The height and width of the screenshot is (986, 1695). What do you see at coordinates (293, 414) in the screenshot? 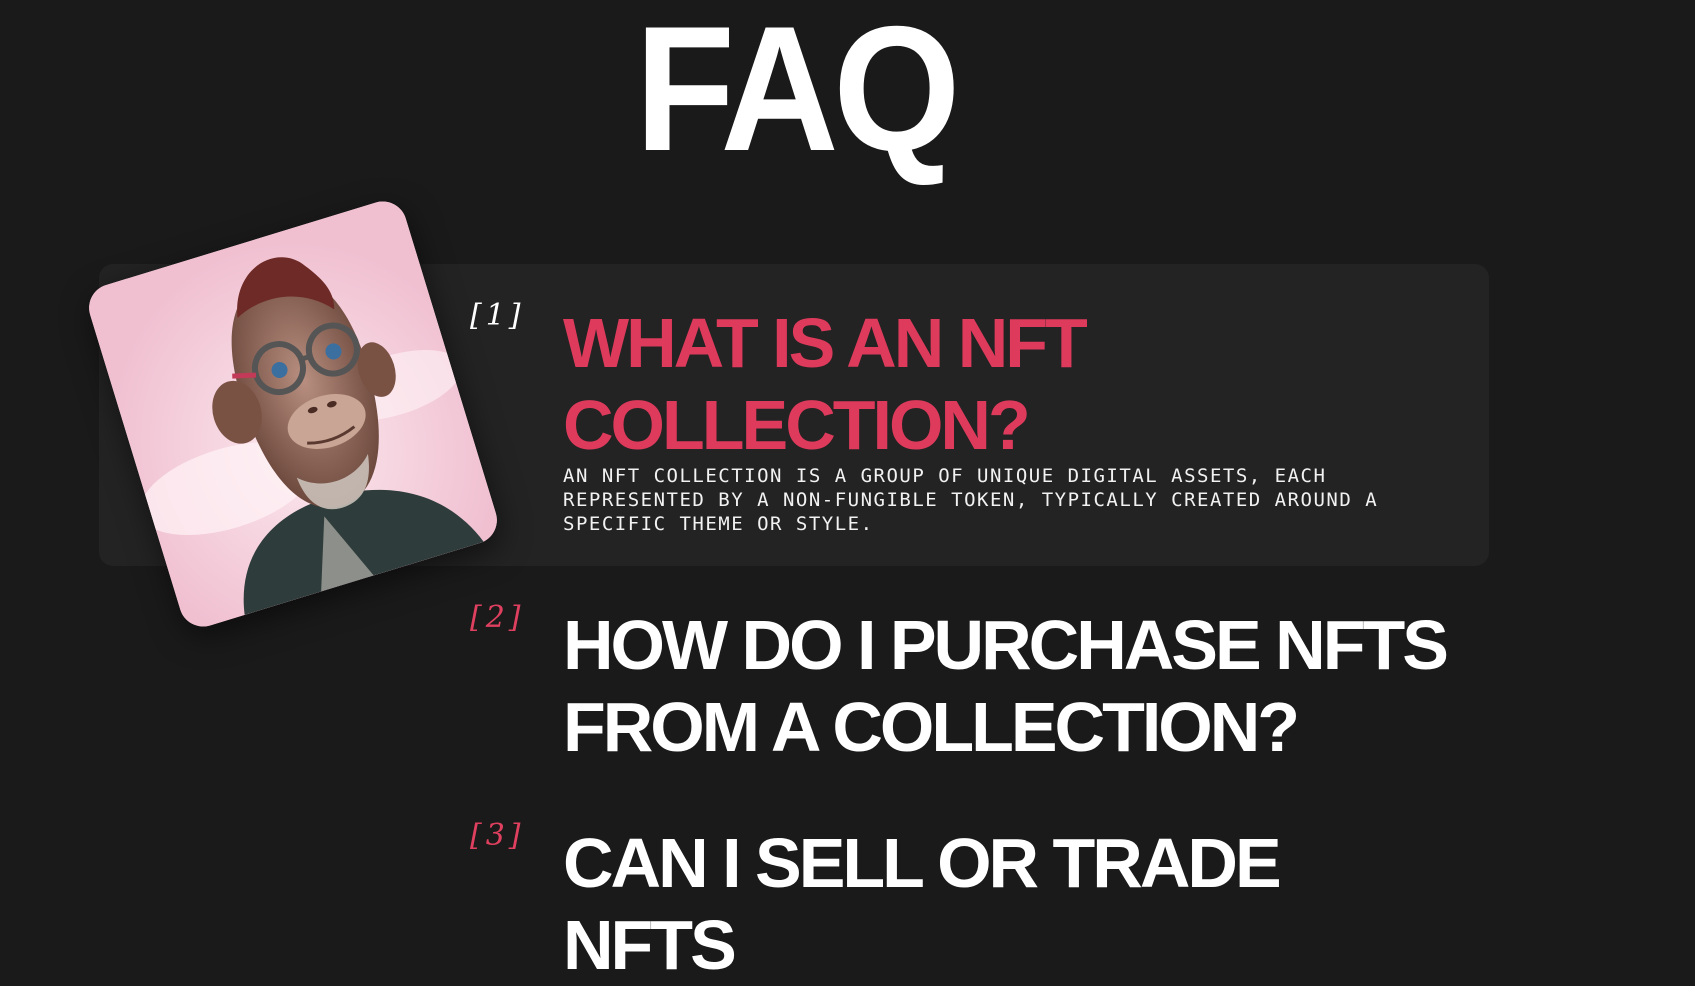
I see `ape-nft-image` at bounding box center [293, 414].